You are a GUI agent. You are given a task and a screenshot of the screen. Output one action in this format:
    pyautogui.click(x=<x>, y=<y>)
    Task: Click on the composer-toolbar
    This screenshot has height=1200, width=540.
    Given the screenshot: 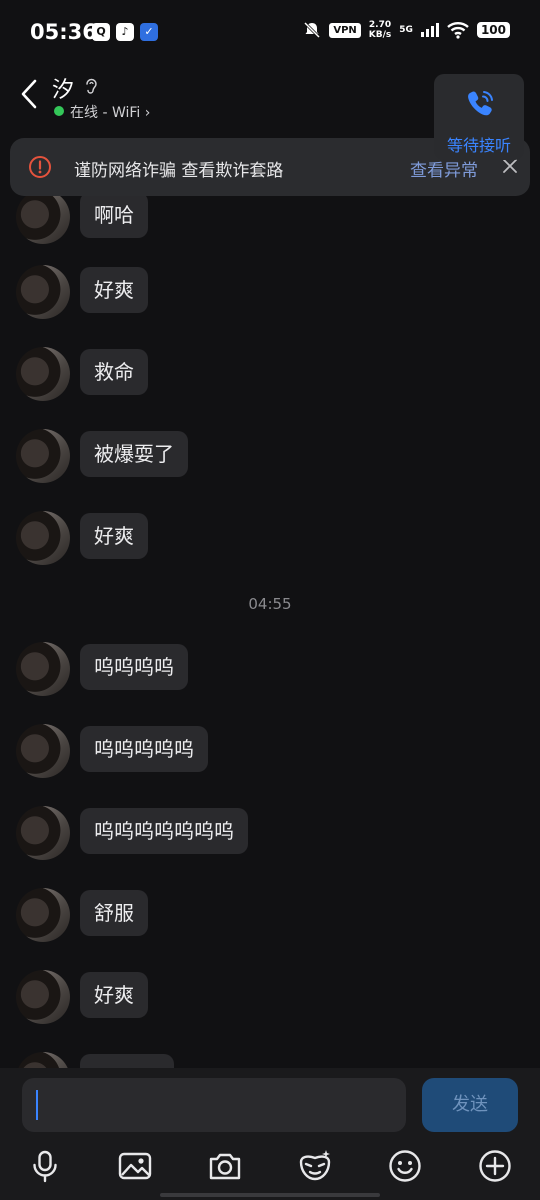 What is the action you would take?
    pyautogui.click(x=270, y=1168)
    